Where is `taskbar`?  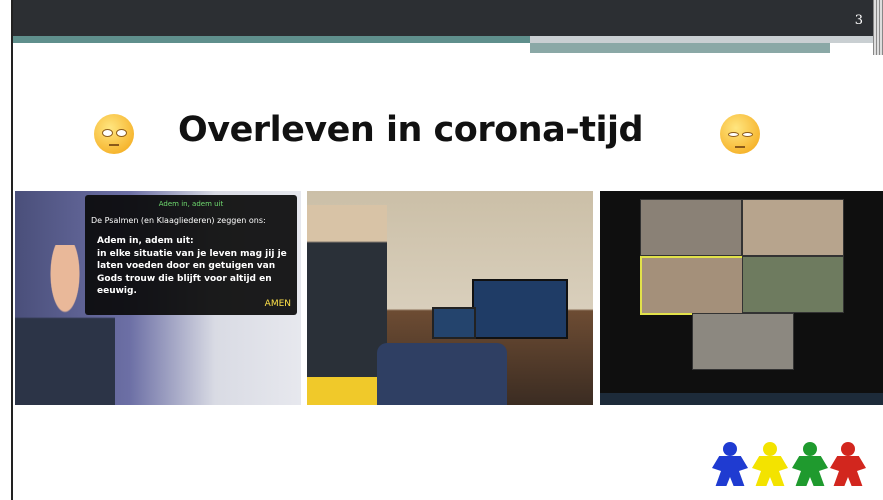
taskbar is located at coordinates (741, 399).